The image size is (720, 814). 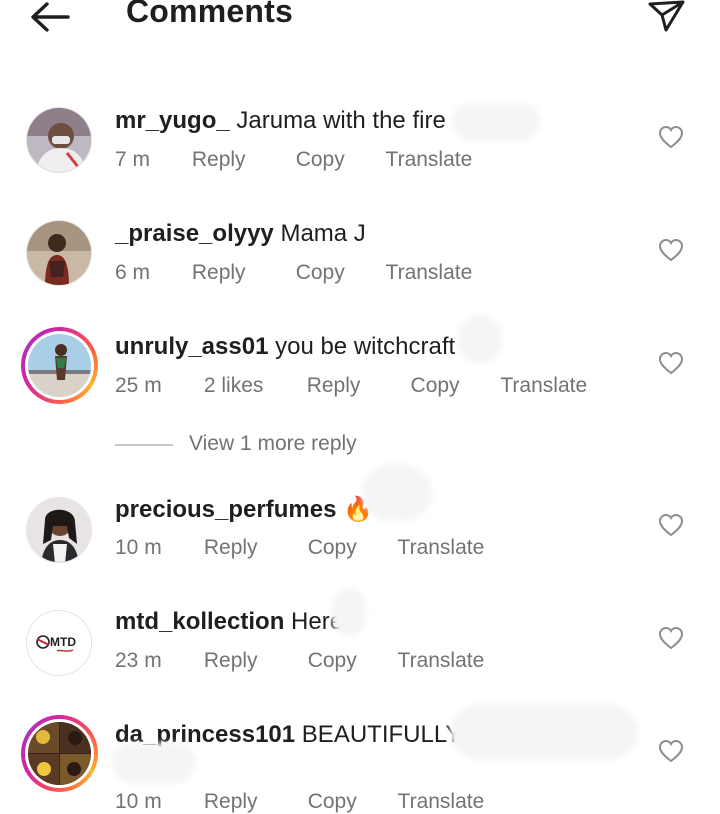 I want to click on page-title: Comments, so click(x=209, y=14).